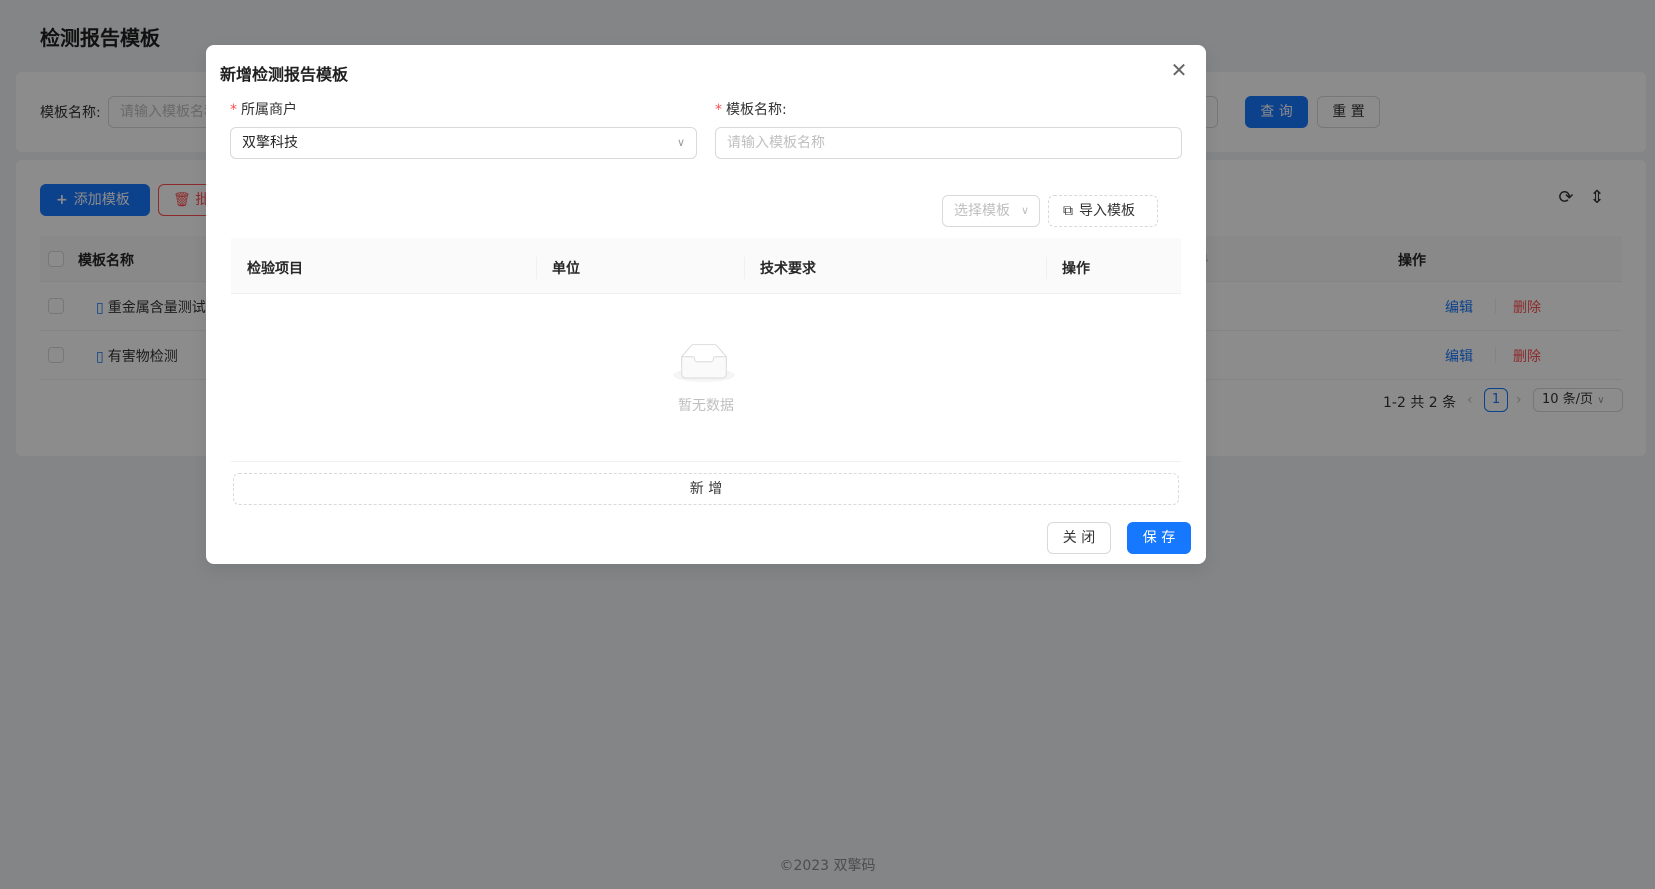 The height and width of the screenshot is (889, 1655). Describe the element at coordinates (1079, 538) in the screenshot. I see `close-button: 关 闭` at that location.